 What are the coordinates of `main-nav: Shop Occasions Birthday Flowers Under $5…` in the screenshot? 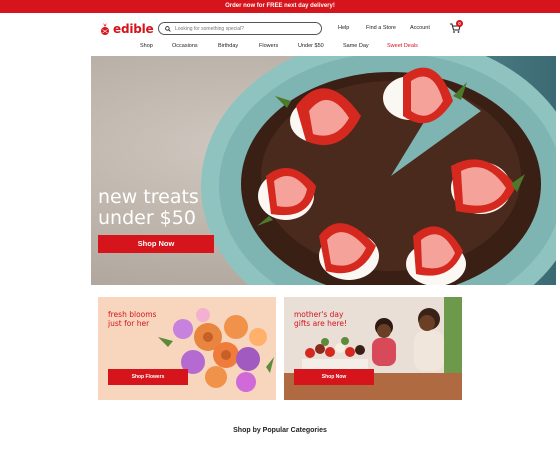 It's located at (280, 48).